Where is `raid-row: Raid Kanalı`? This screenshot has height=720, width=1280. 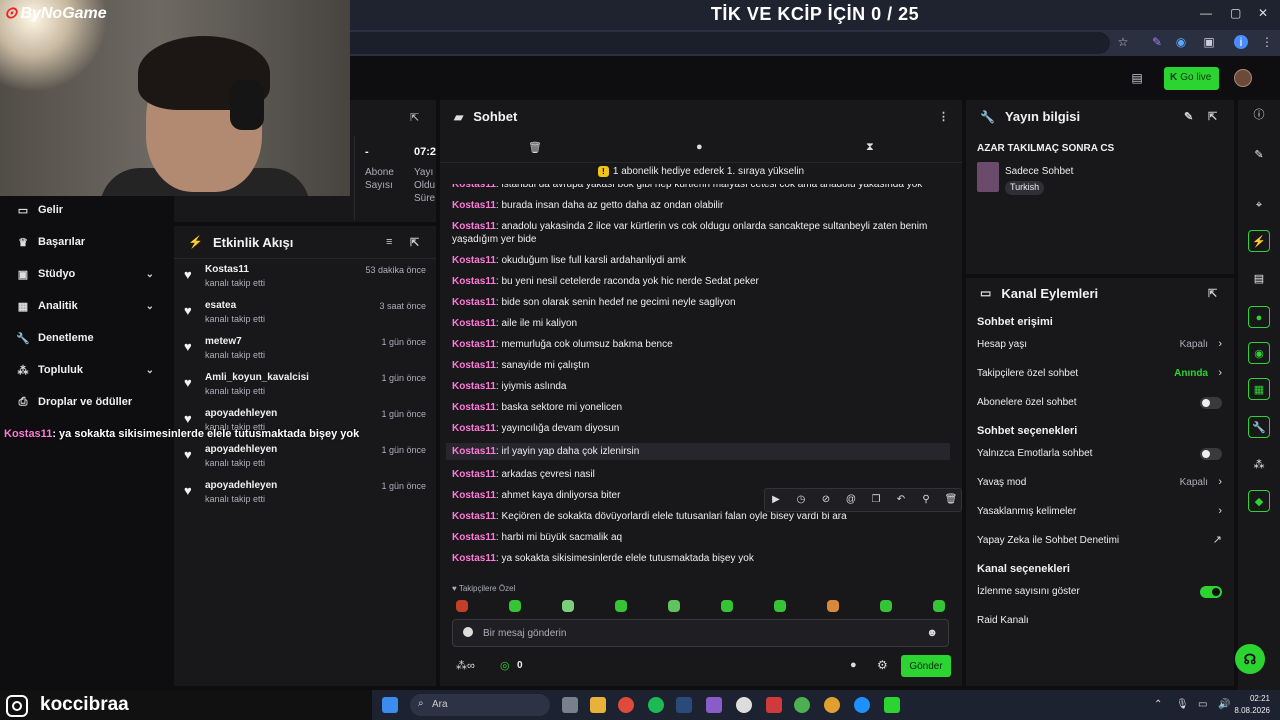 raid-row: Raid Kanalı is located at coordinates (1100, 620).